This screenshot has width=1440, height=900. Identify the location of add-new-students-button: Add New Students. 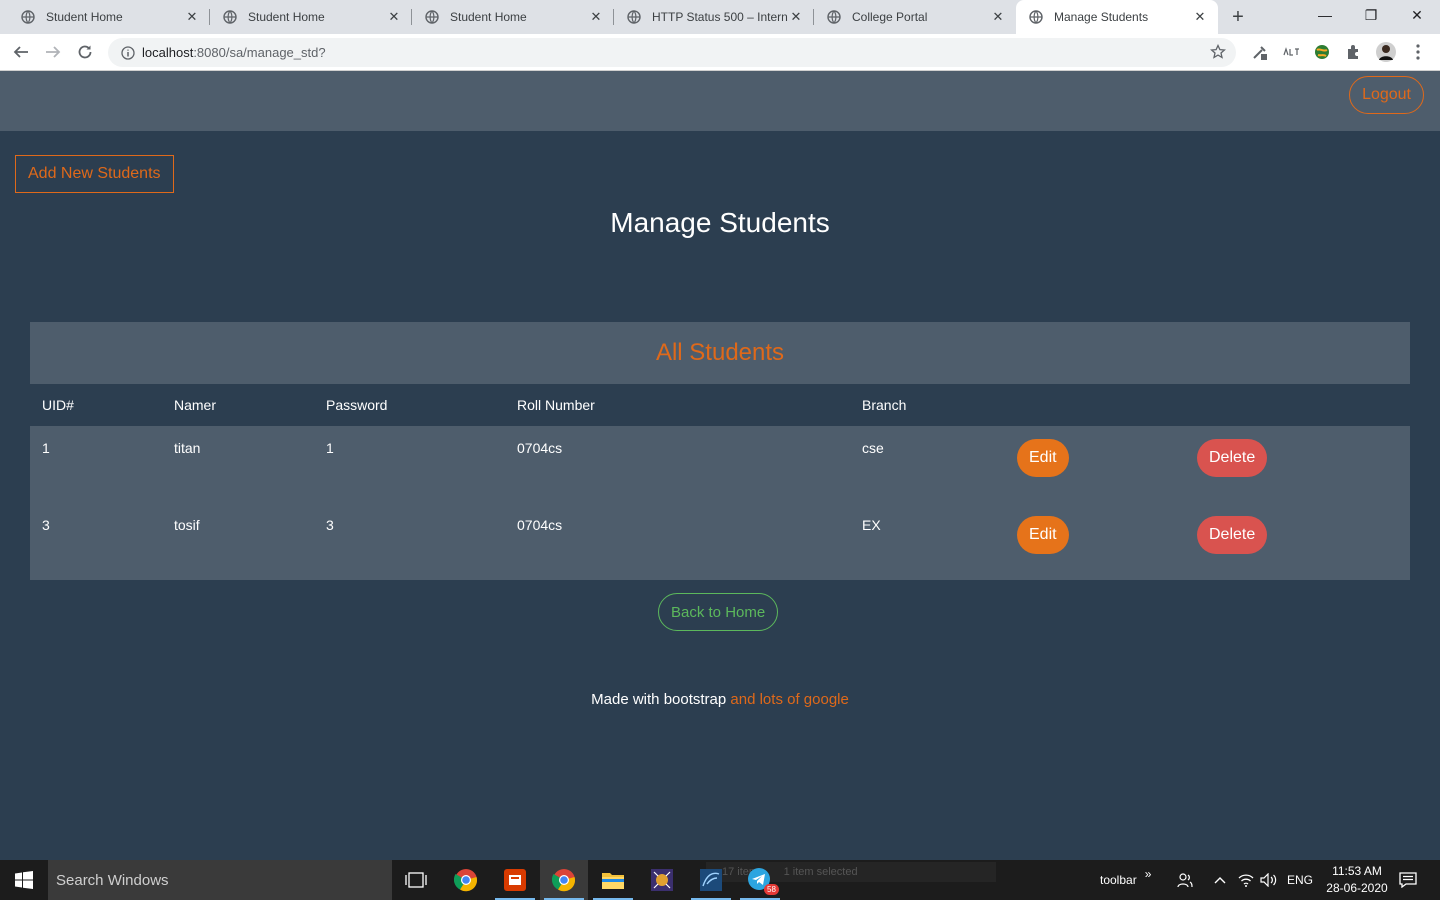
(94, 174).